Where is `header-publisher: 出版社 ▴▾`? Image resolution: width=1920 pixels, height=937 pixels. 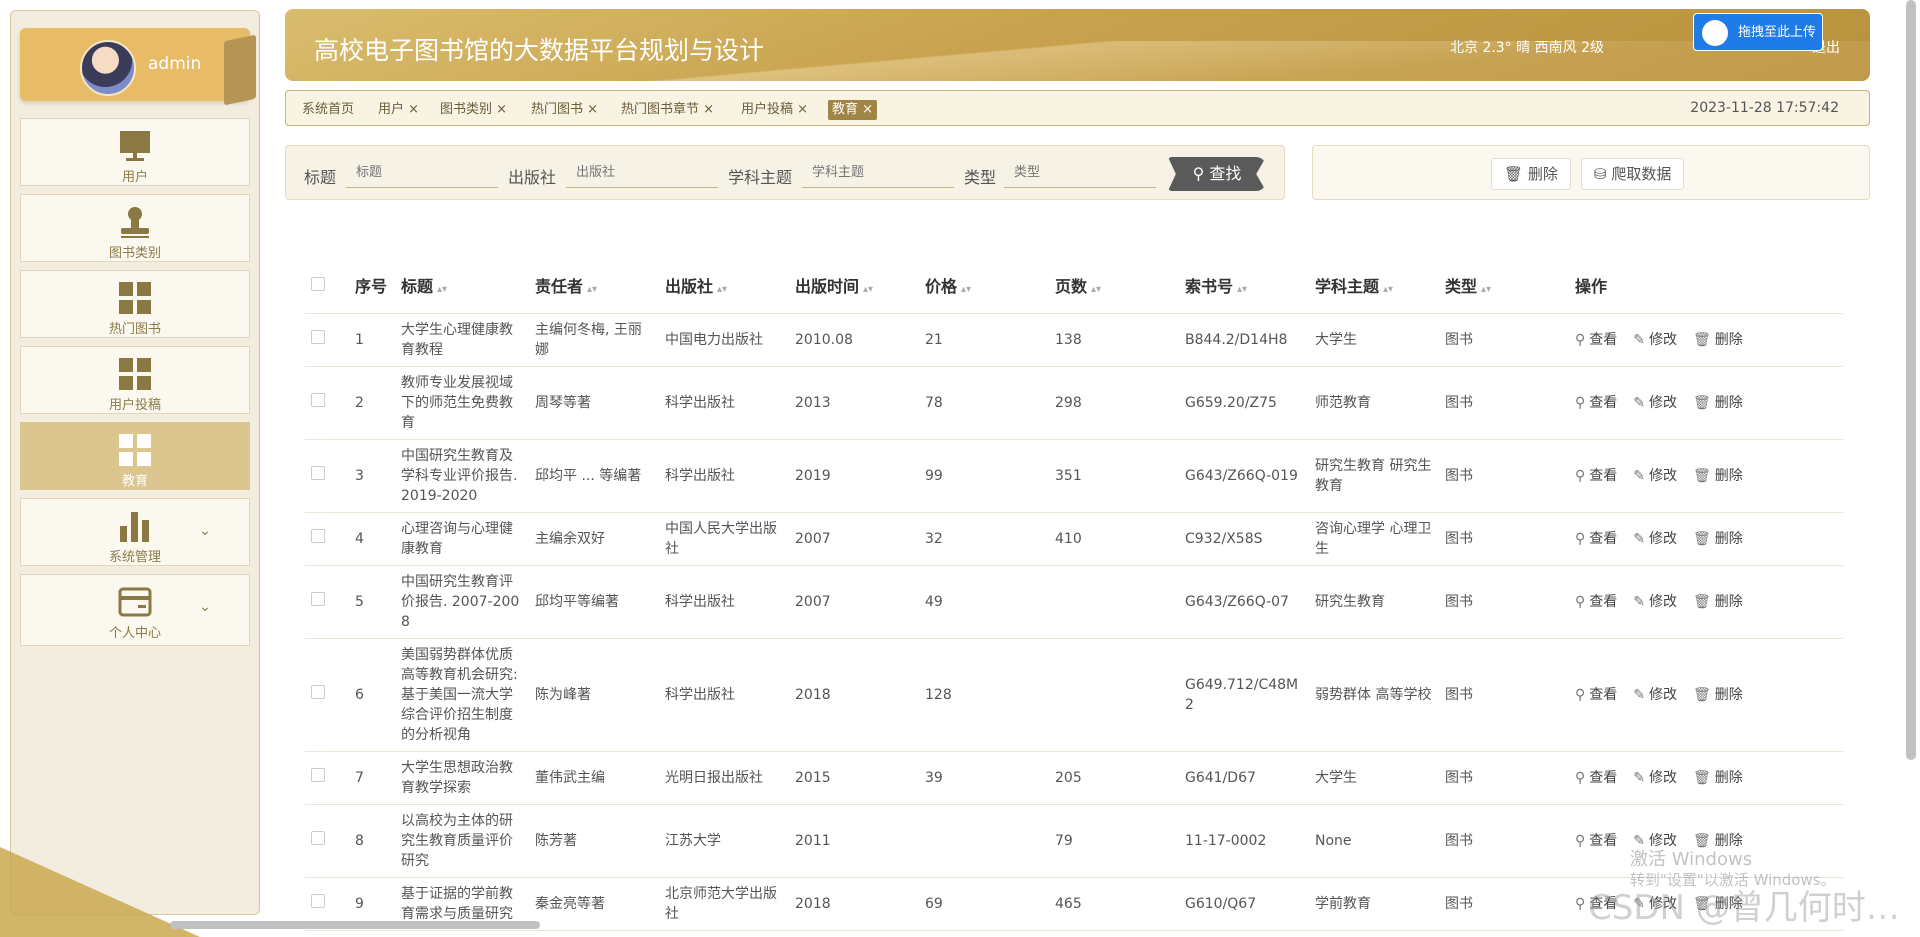
header-publisher: 出版社 ▴▾ is located at coordinates (724, 285).